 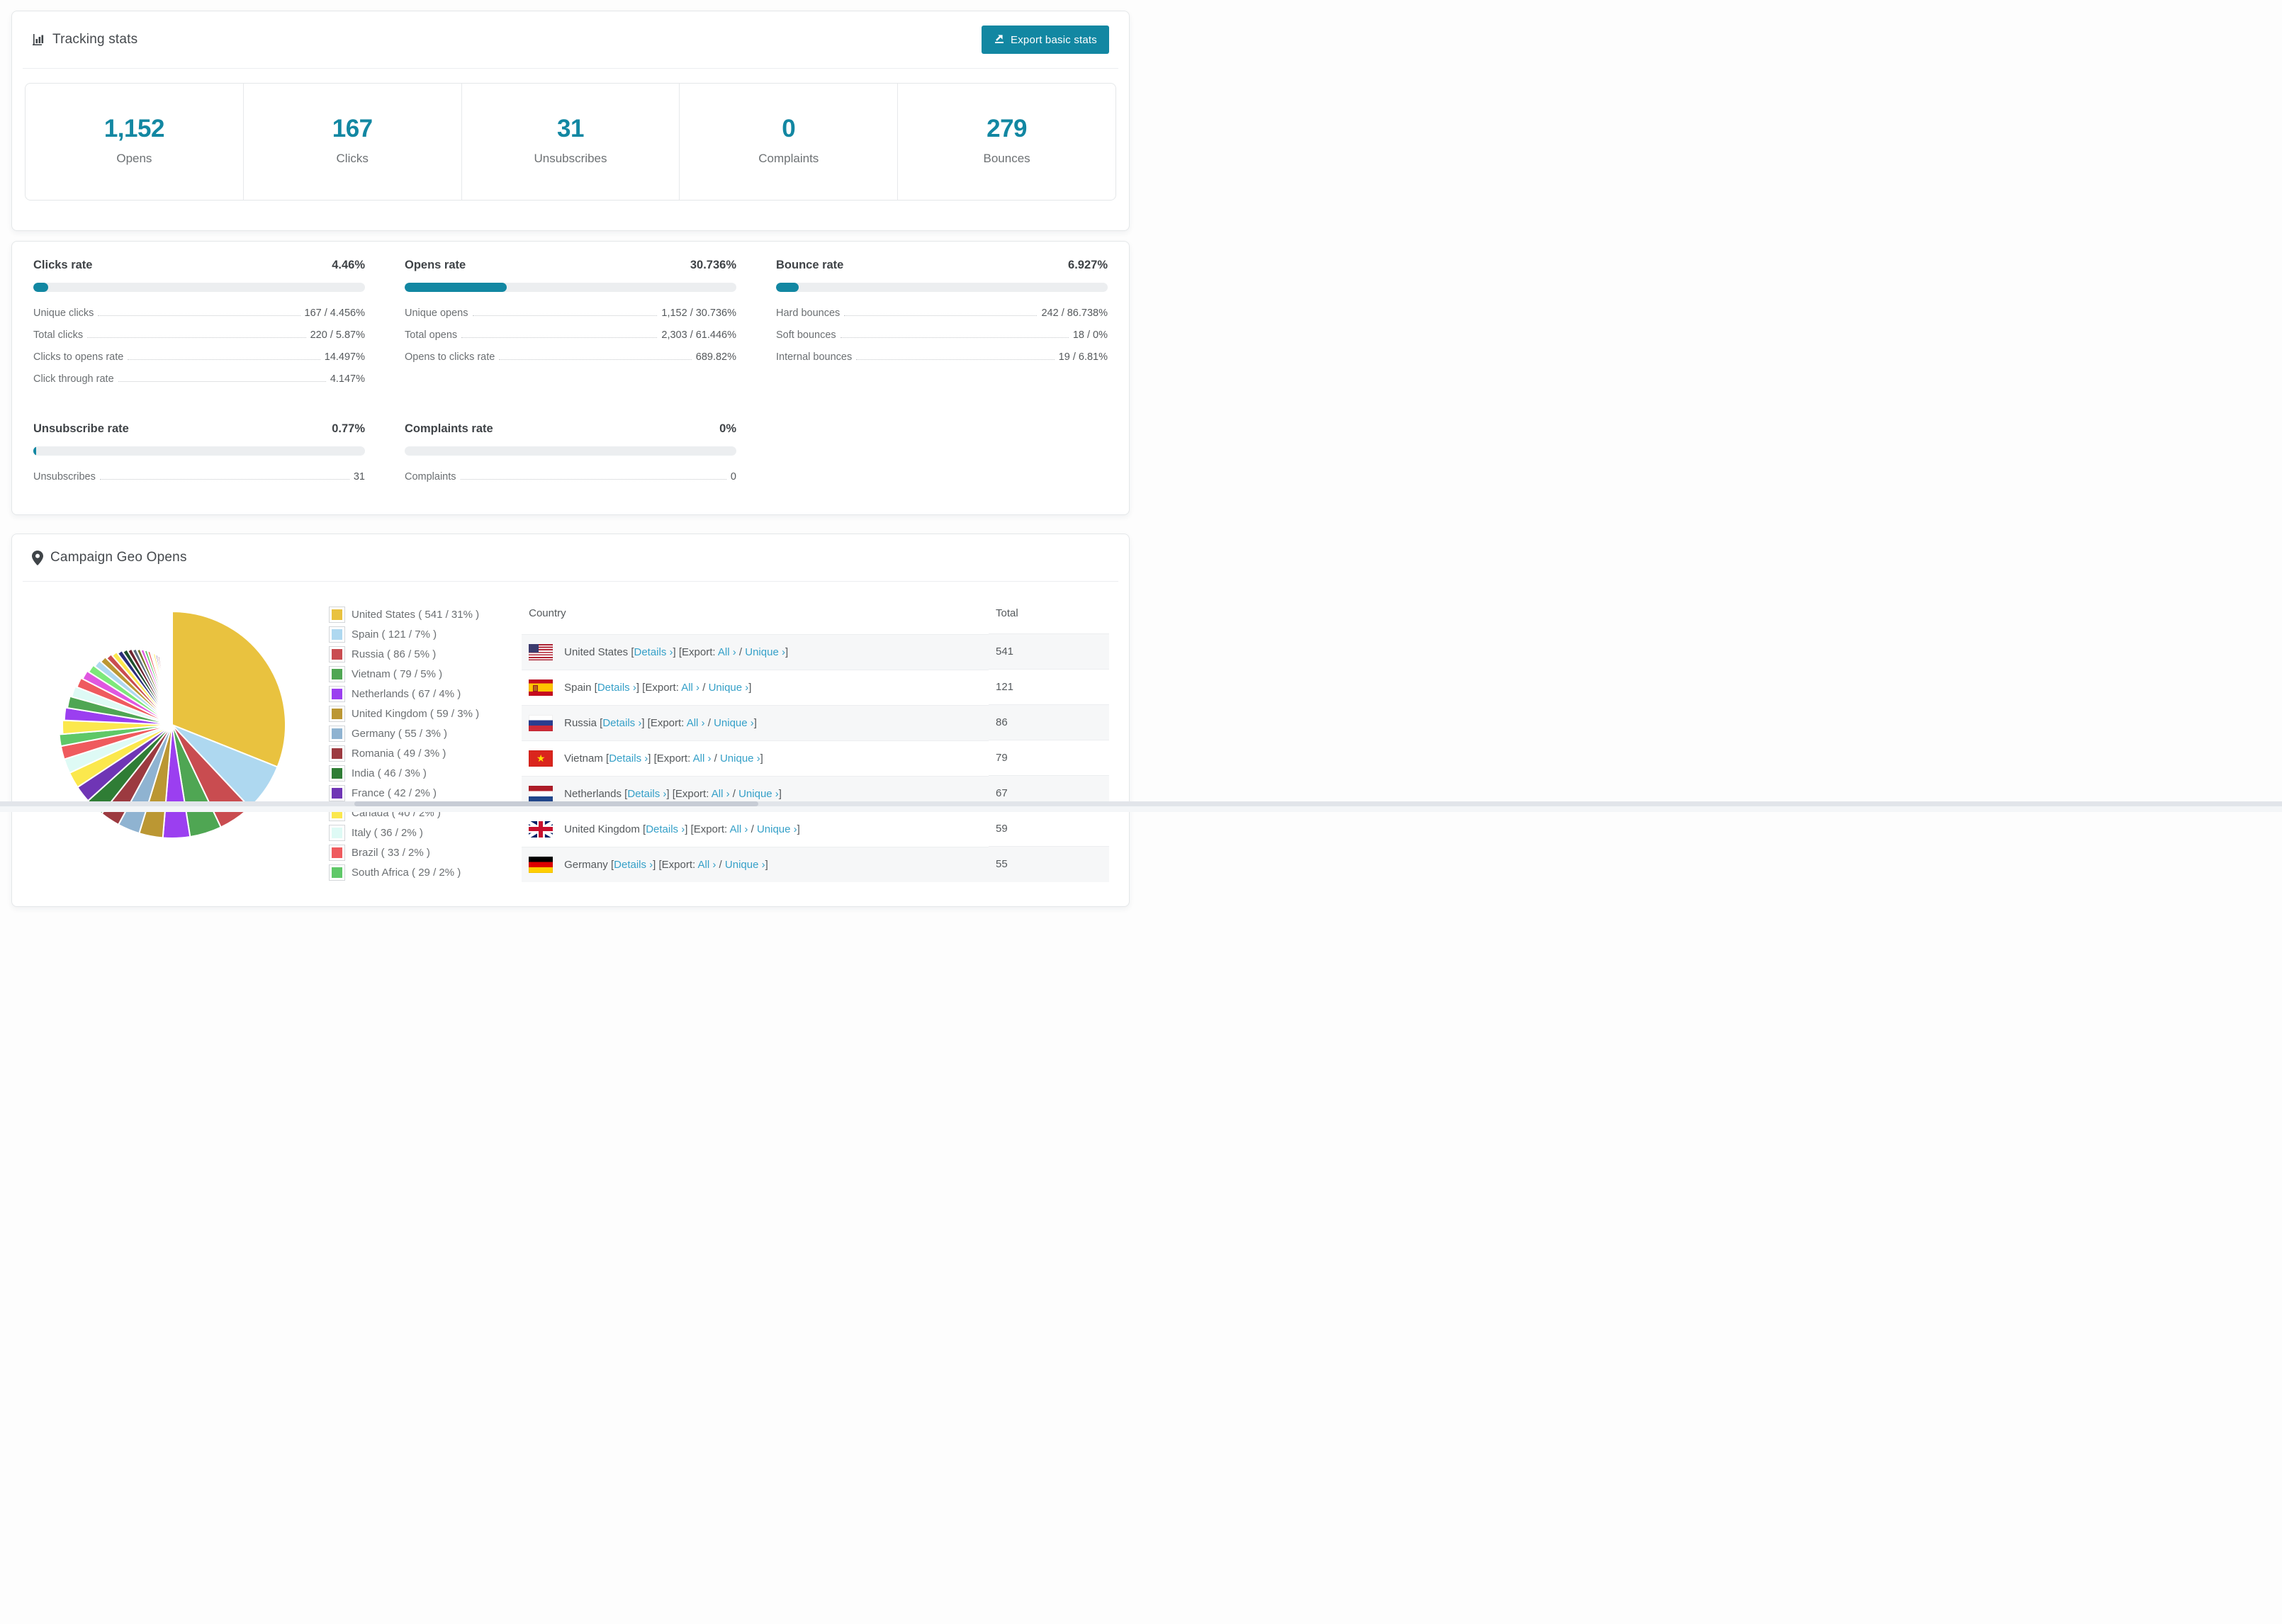 What do you see at coordinates (541, 687) in the screenshot?
I see `es-flag-icon` at bounding box center [541, 687].